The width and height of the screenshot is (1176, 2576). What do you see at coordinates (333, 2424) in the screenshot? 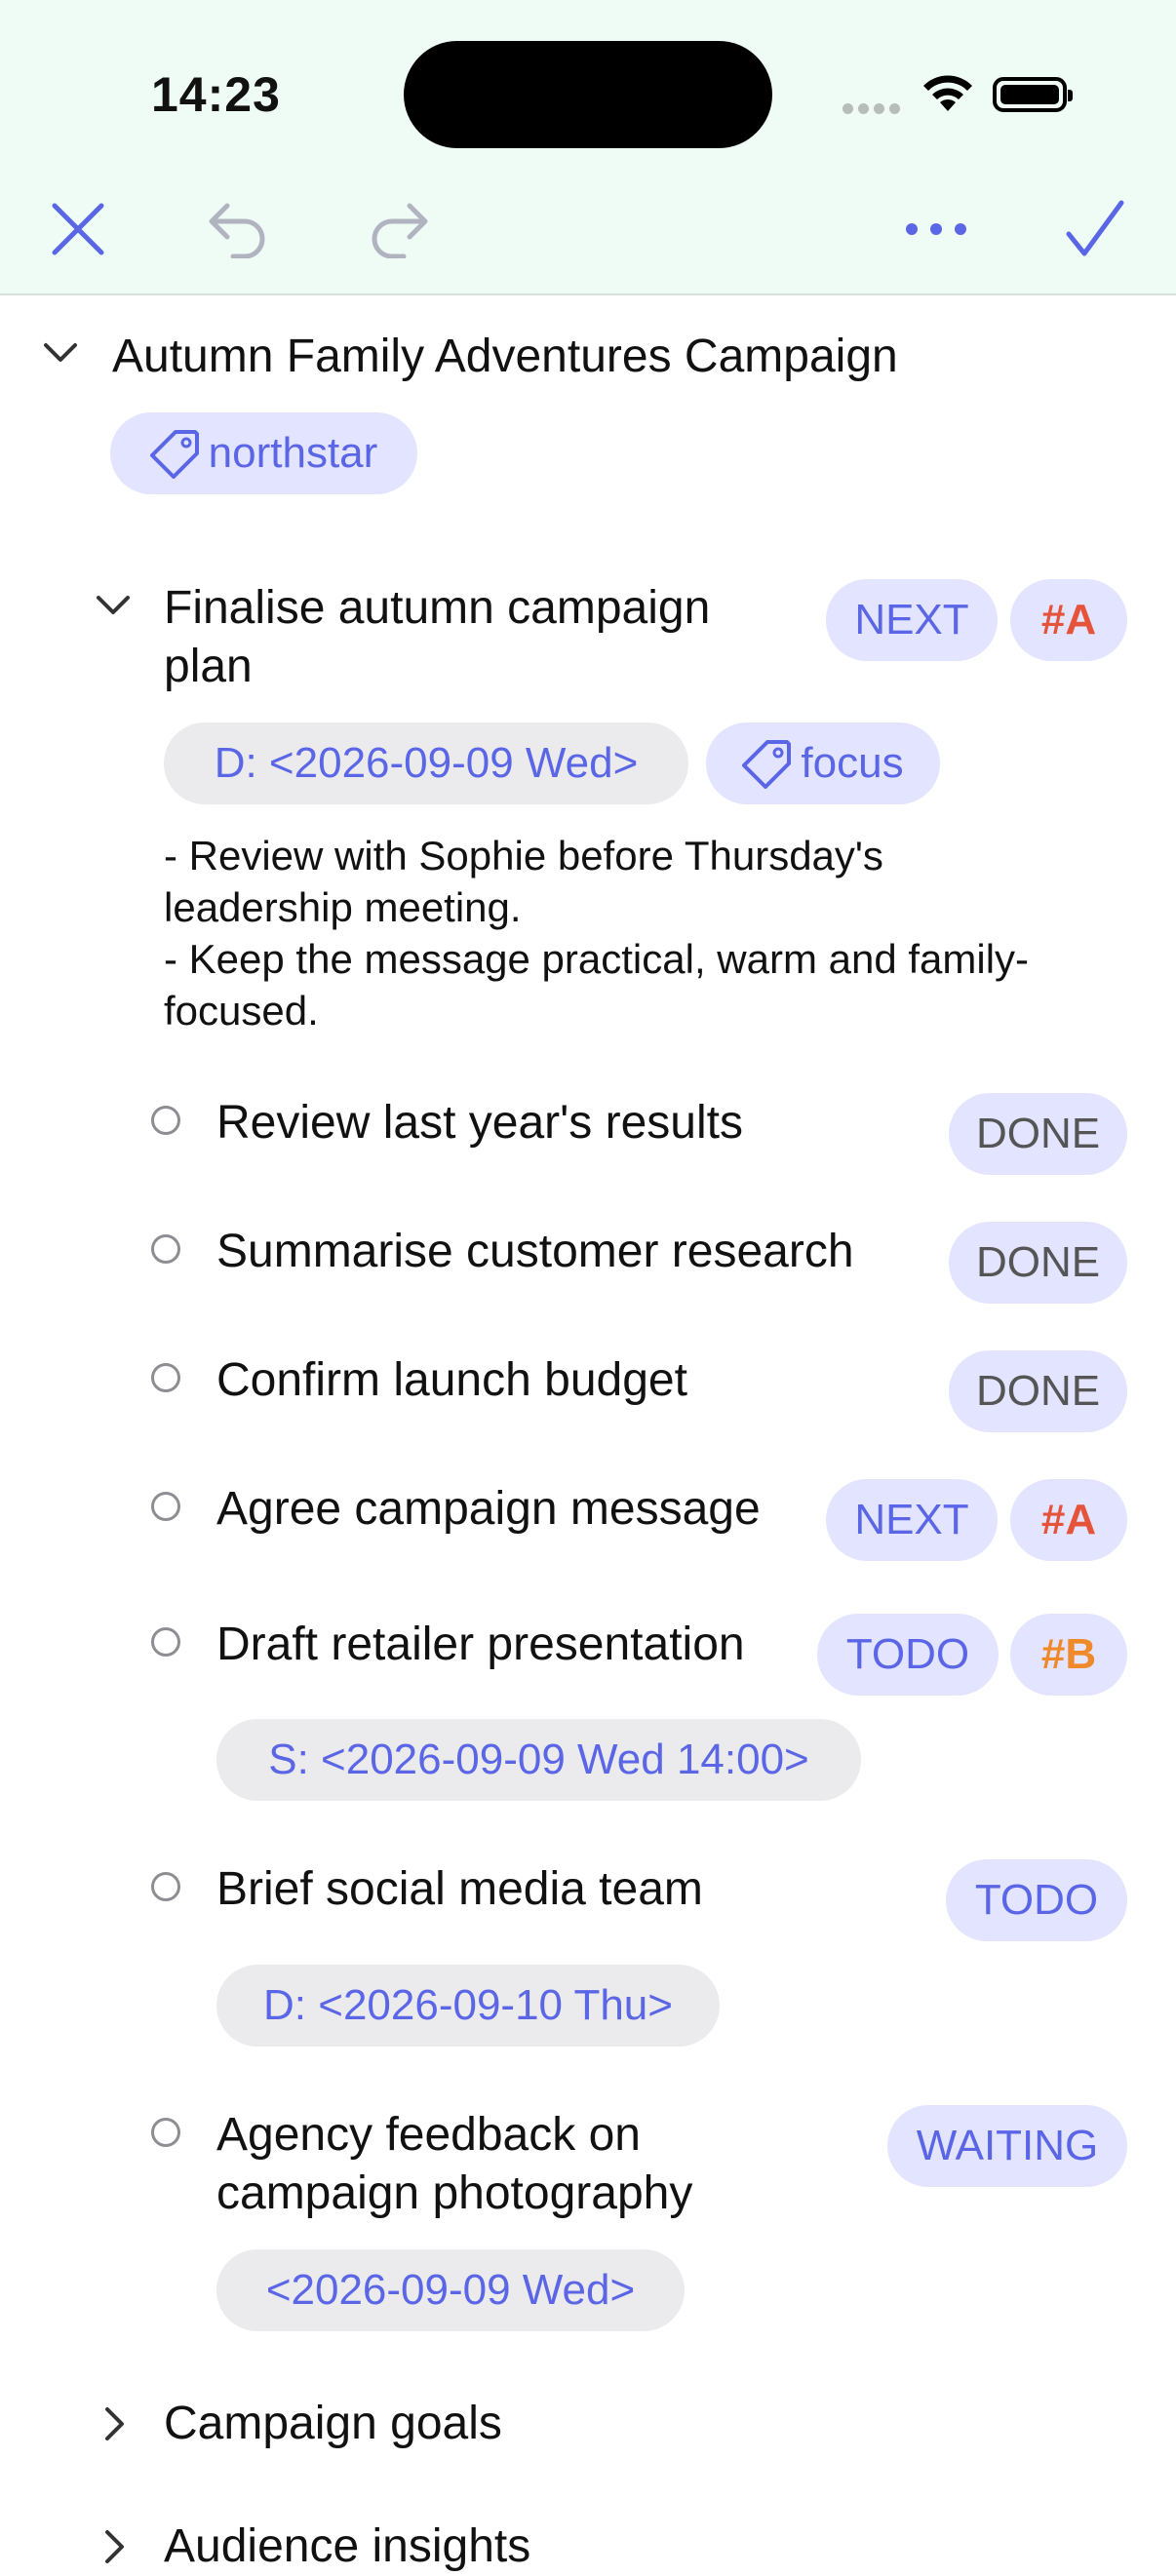
I see `section-title: Campaign goals` at bounding box center [333, 2424].